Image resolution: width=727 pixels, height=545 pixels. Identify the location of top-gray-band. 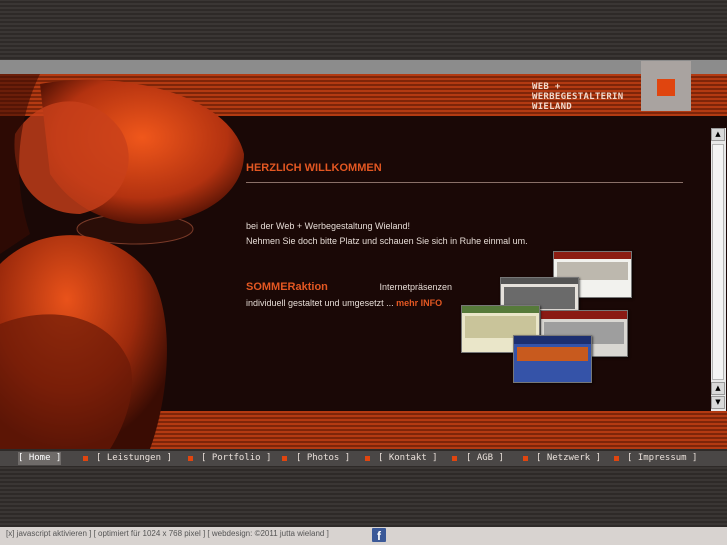
(363, 67).